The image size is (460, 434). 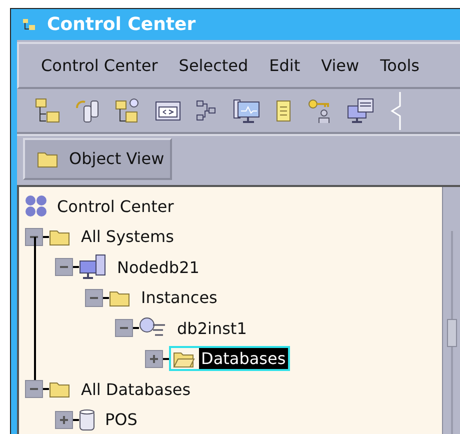 I want to click on menu-item: Edit, so click(x=283, y=65).